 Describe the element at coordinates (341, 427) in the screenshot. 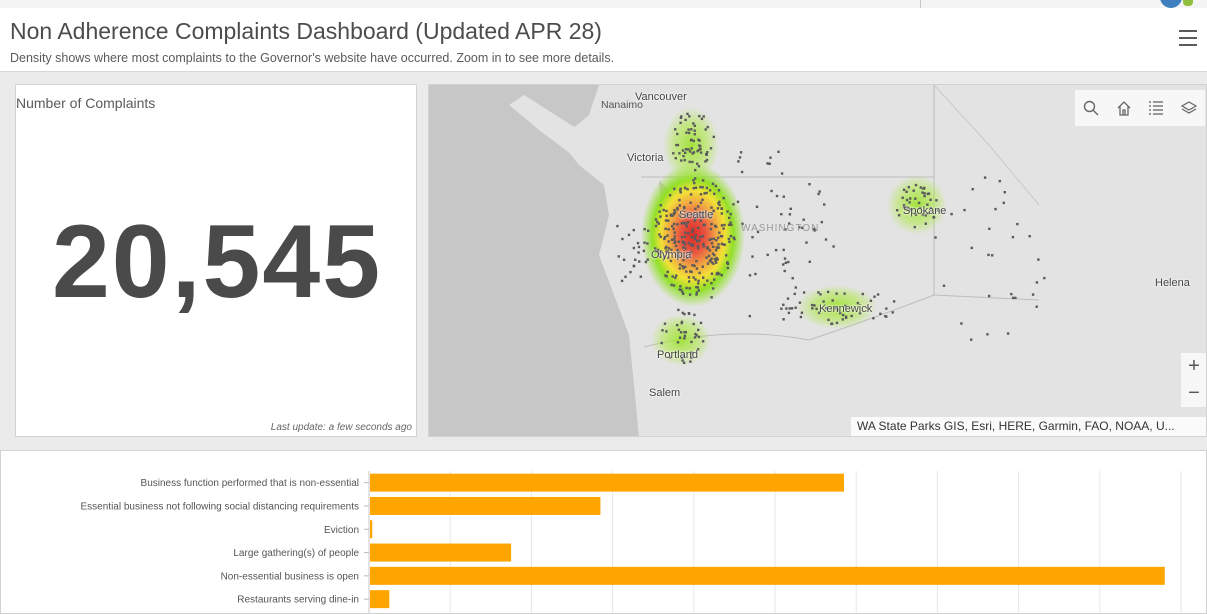

I see `last-update-text: Last update: a few seconds ago` at that location.